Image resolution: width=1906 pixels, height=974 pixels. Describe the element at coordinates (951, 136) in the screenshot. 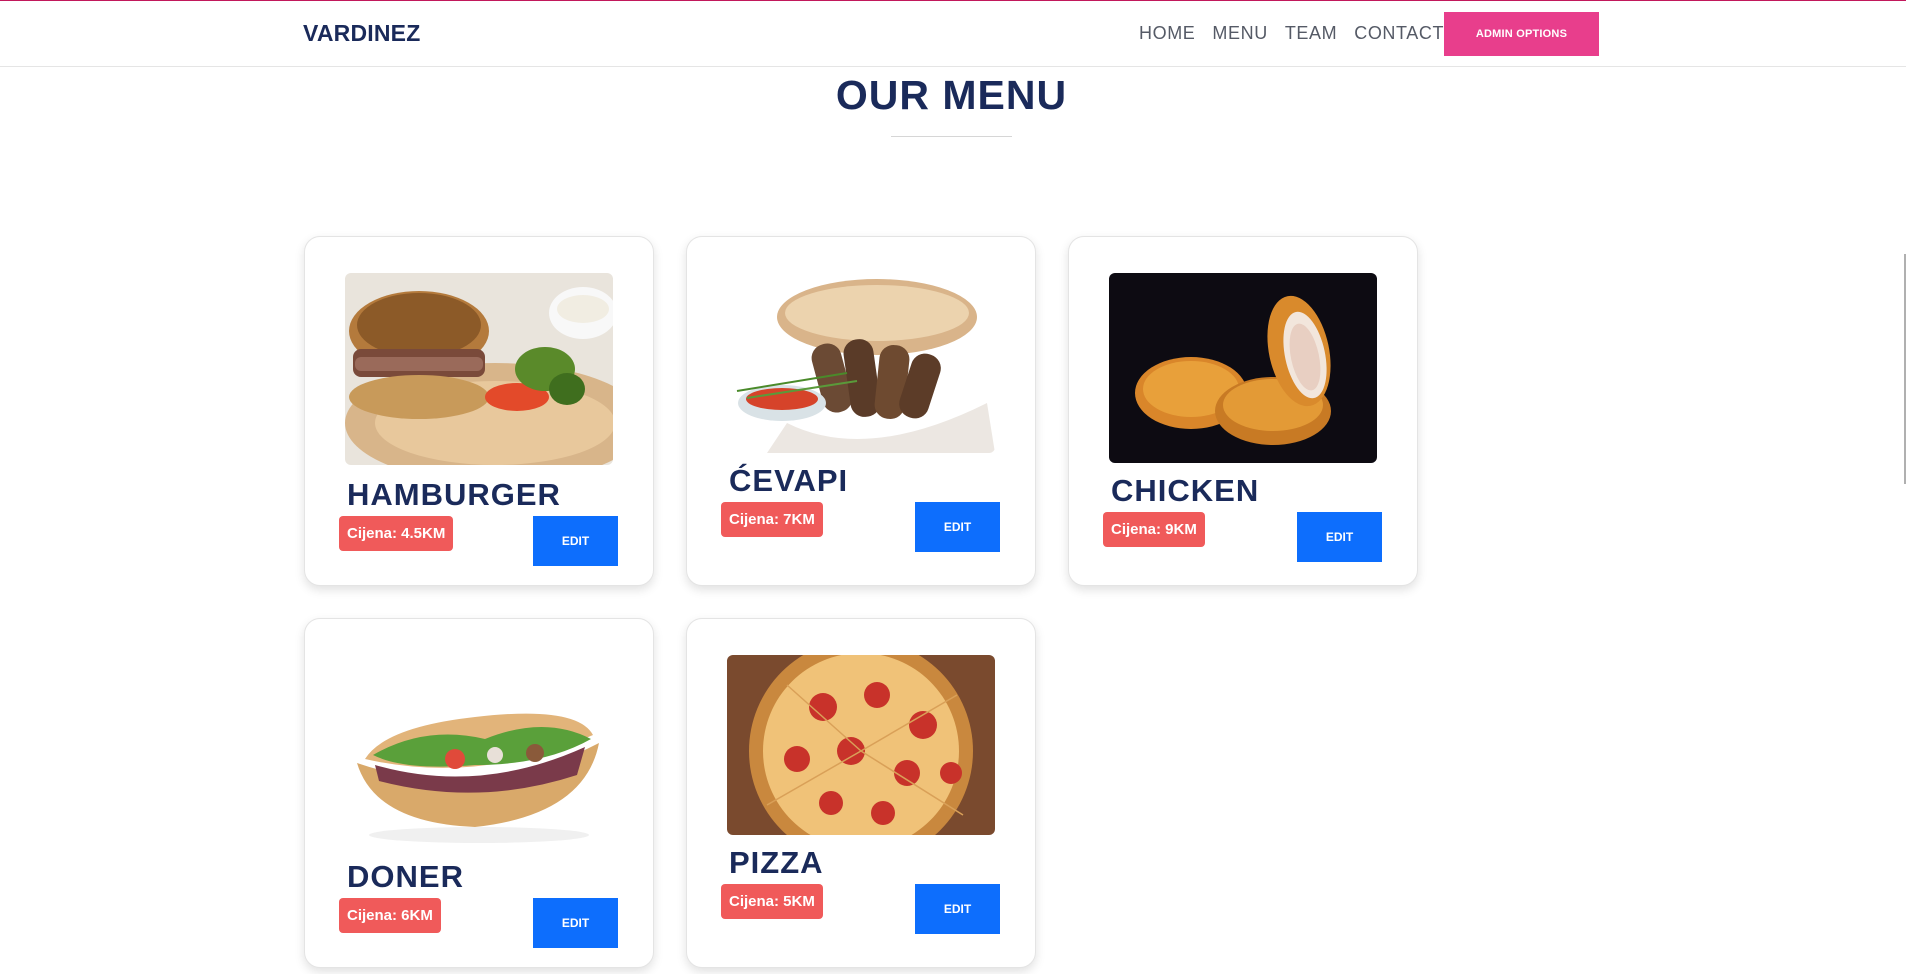

I see `title-underline` at that location.